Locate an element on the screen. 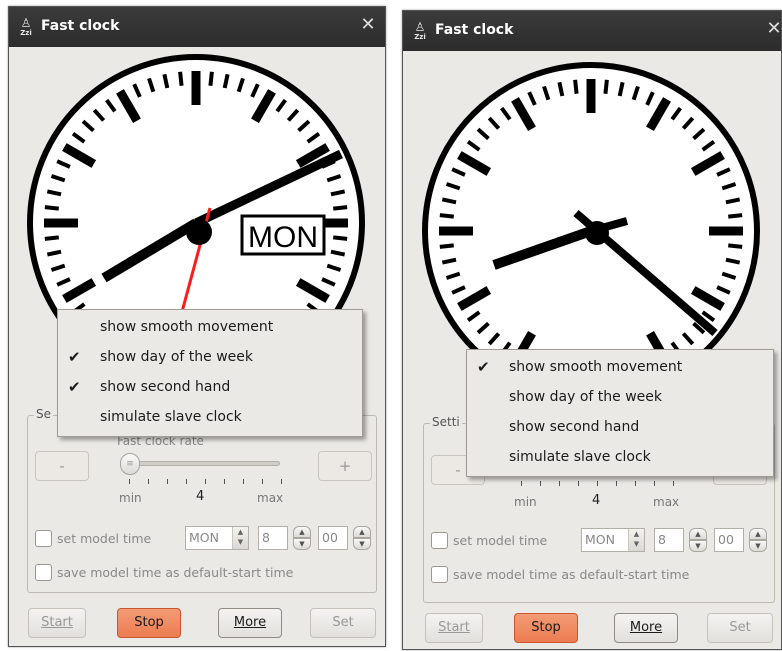 The width and height of the screenshot is (782, 651). rate-slider-handle: ≡ is located at coordinates (130, 464).